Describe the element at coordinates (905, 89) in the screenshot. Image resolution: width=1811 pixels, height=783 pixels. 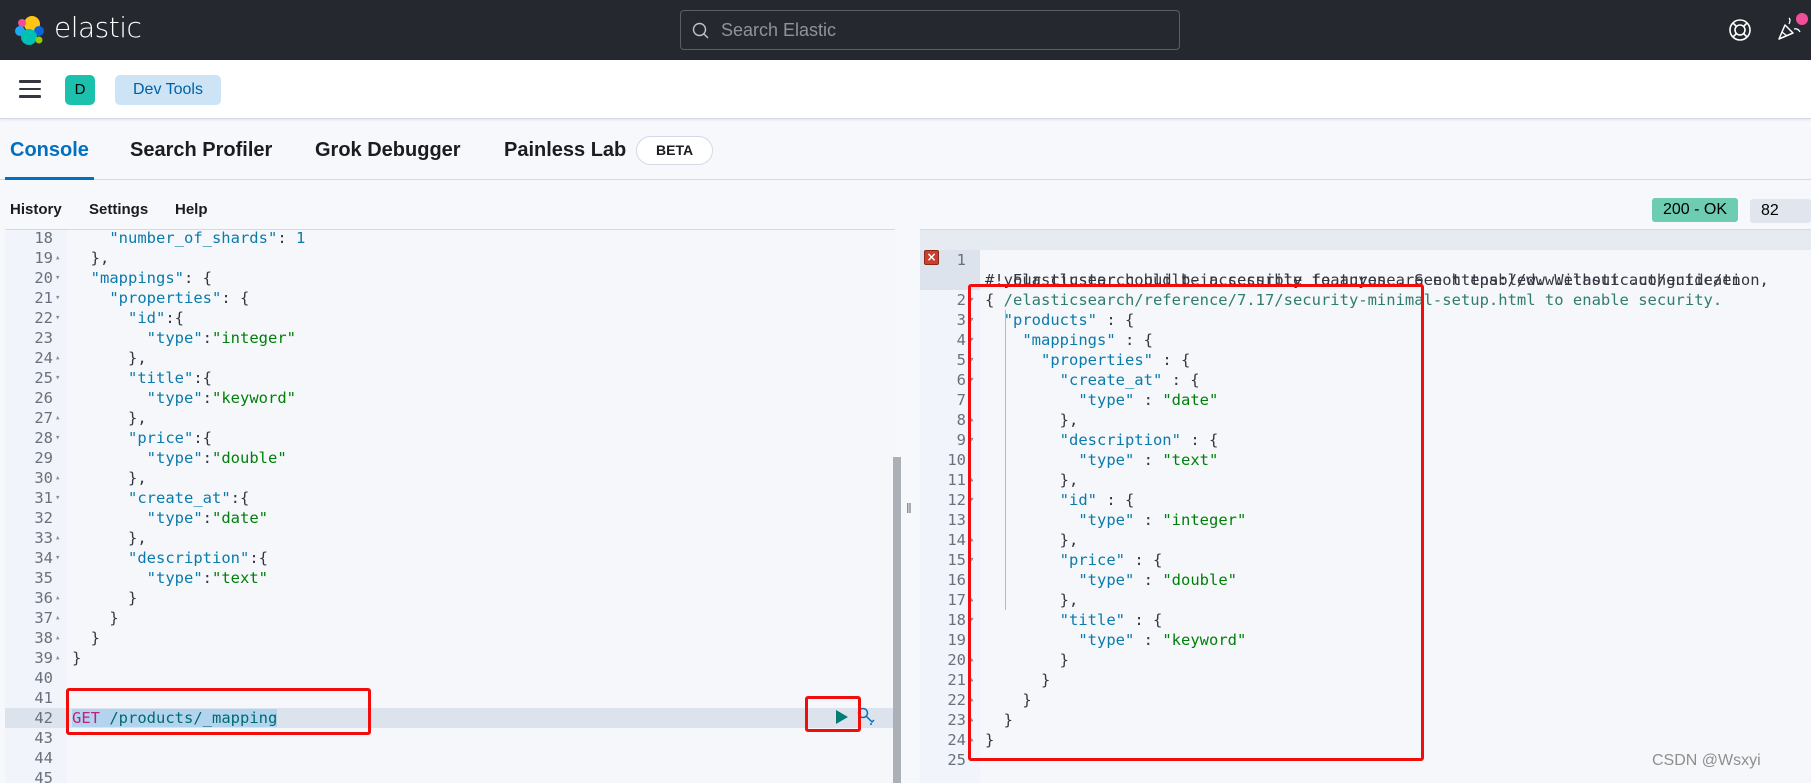
I see `breadcrumb-bar: D Dev Tools` at that location.